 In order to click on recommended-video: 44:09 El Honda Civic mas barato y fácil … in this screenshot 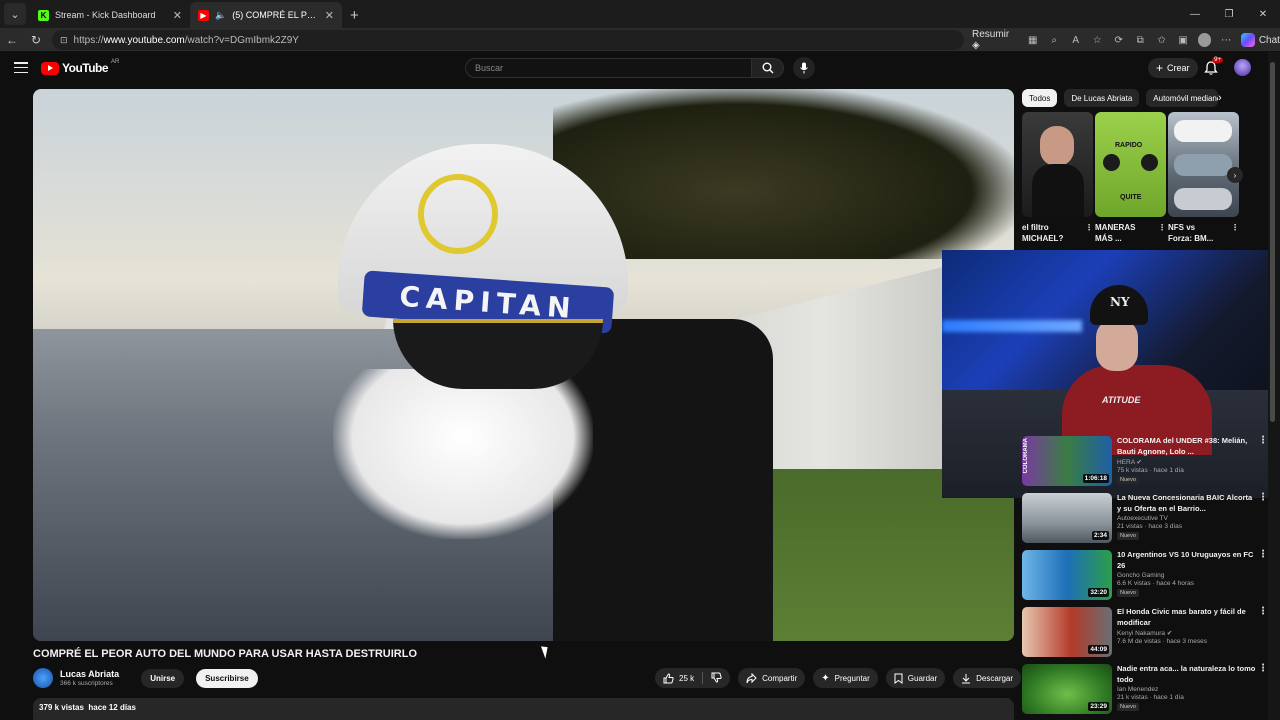, I will do `click(1145, 635)`.